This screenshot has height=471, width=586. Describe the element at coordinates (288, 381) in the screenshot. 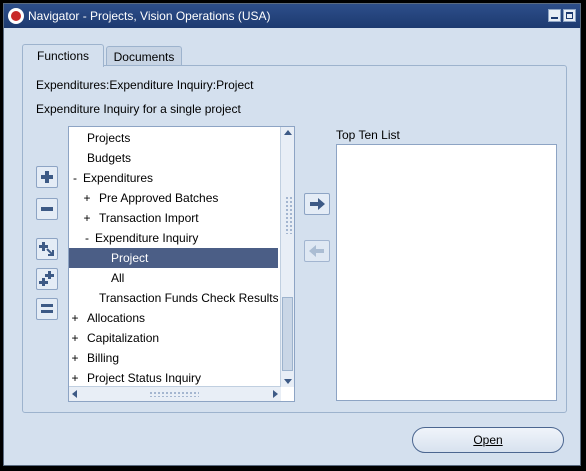

I see `scroll-down-icon` at that location.